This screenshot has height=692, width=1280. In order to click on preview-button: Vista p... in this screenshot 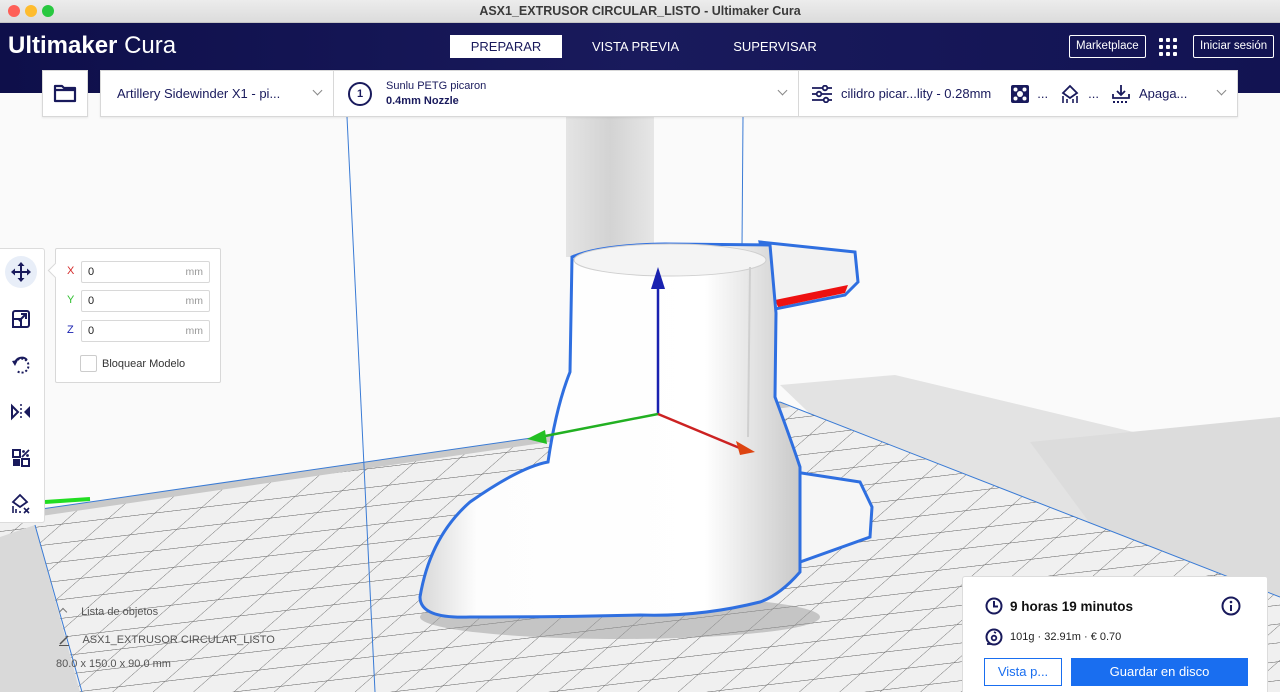, I will do `click(1023, 672)`.